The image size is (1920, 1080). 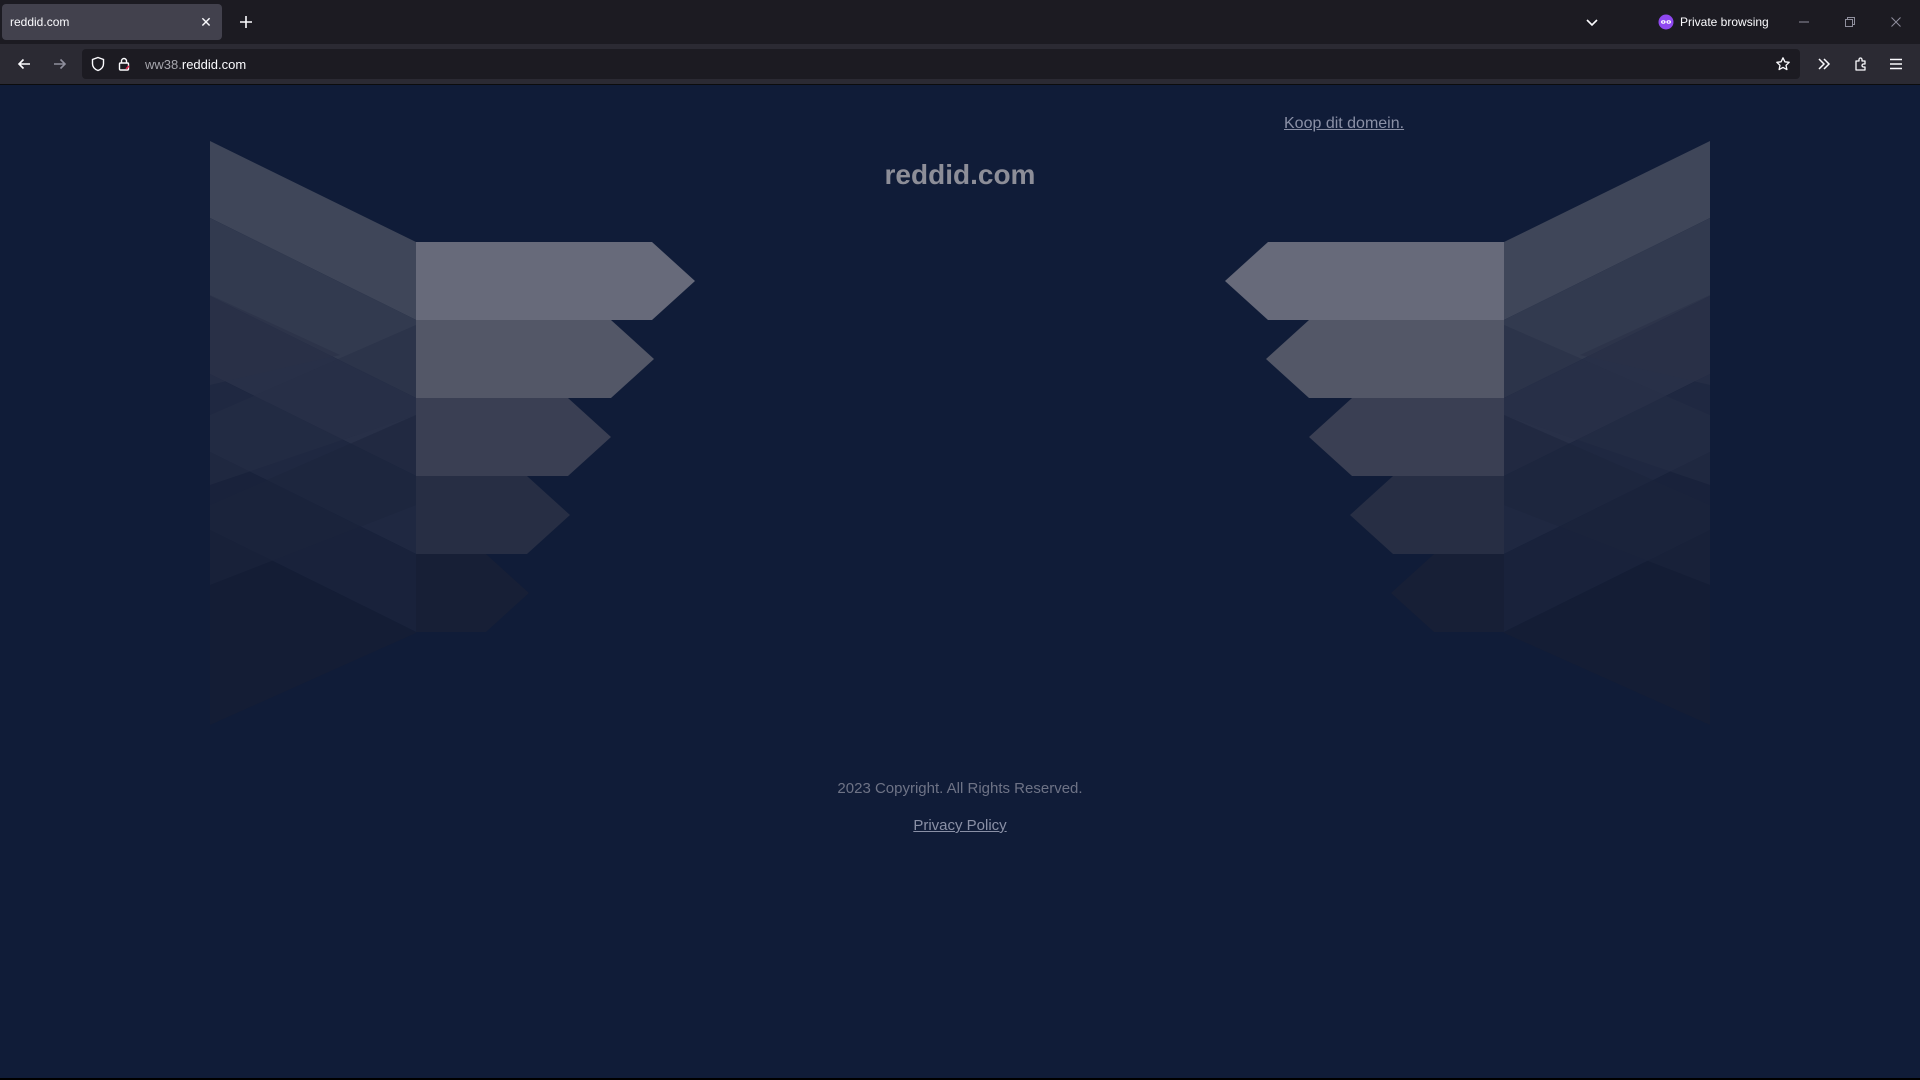 What do you see at coordinates (941, 64) in the screenshot?
I see `url-bar: ww38.reddid.com` at bounding box center [941, 64].